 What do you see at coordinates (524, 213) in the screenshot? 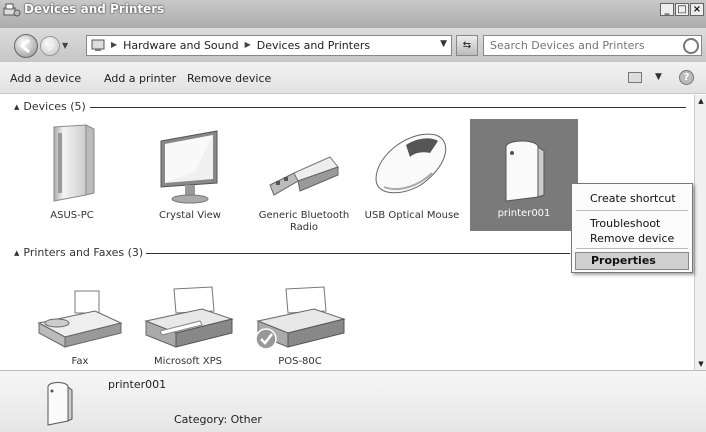
I see `device-label: printer001` at bounding box center [524, 213].